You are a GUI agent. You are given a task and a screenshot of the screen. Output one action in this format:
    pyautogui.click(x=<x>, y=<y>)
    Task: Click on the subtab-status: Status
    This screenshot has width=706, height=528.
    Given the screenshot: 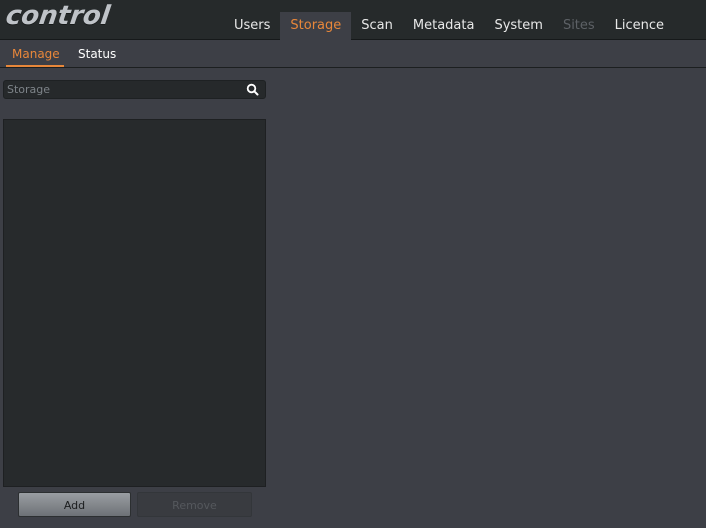 What is the action you would take?
    pyautogui.click(x=97, y=54)
    